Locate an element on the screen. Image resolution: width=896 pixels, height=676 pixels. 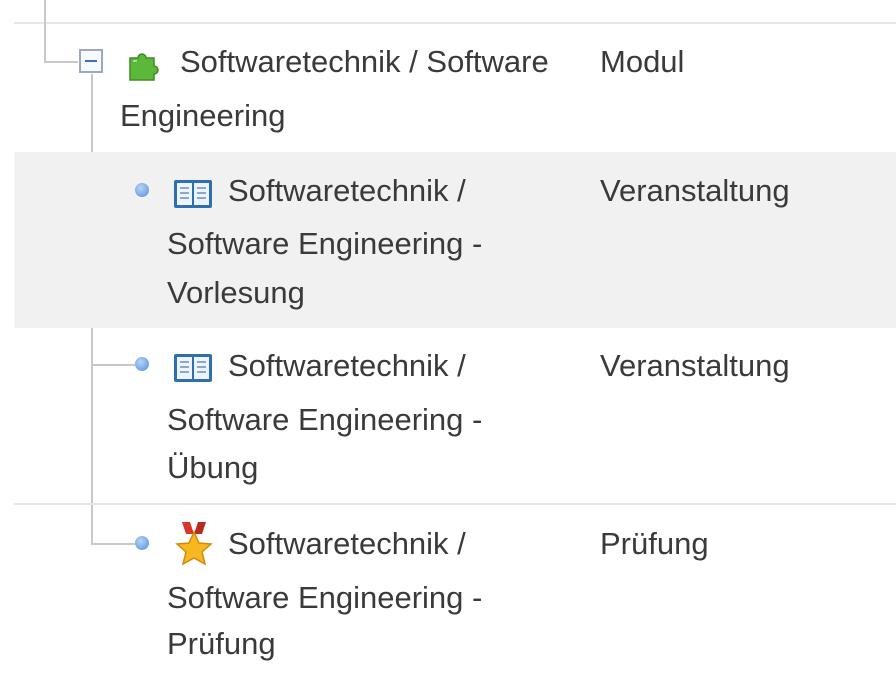
puzzle-icon is located at coordinates (144, 67).